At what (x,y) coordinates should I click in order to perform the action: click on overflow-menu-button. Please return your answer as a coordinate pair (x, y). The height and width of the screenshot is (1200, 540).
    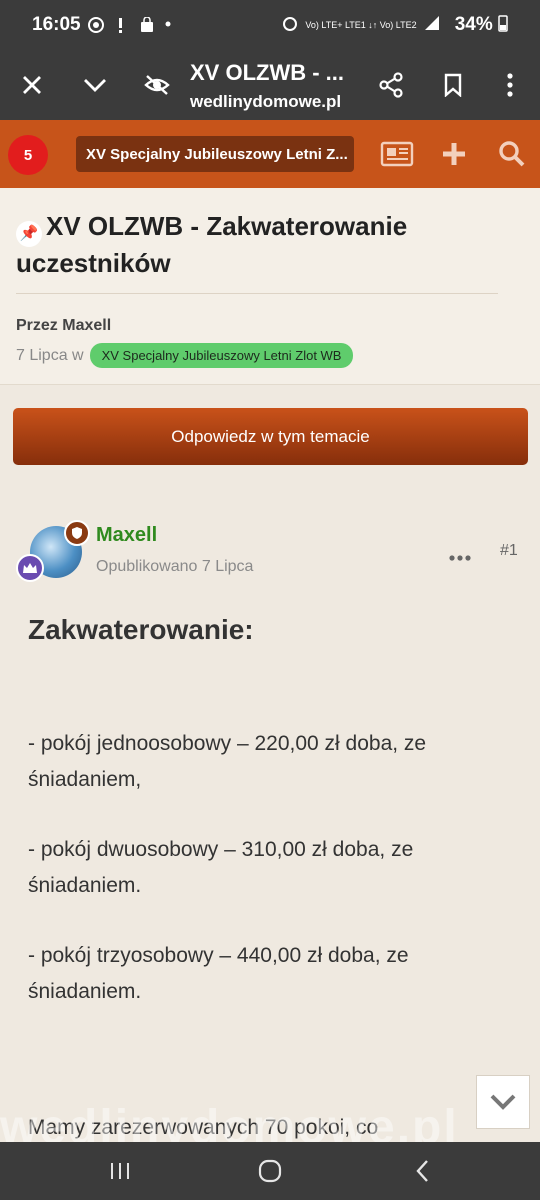
    Looking at the image, I should click on (510, 85).